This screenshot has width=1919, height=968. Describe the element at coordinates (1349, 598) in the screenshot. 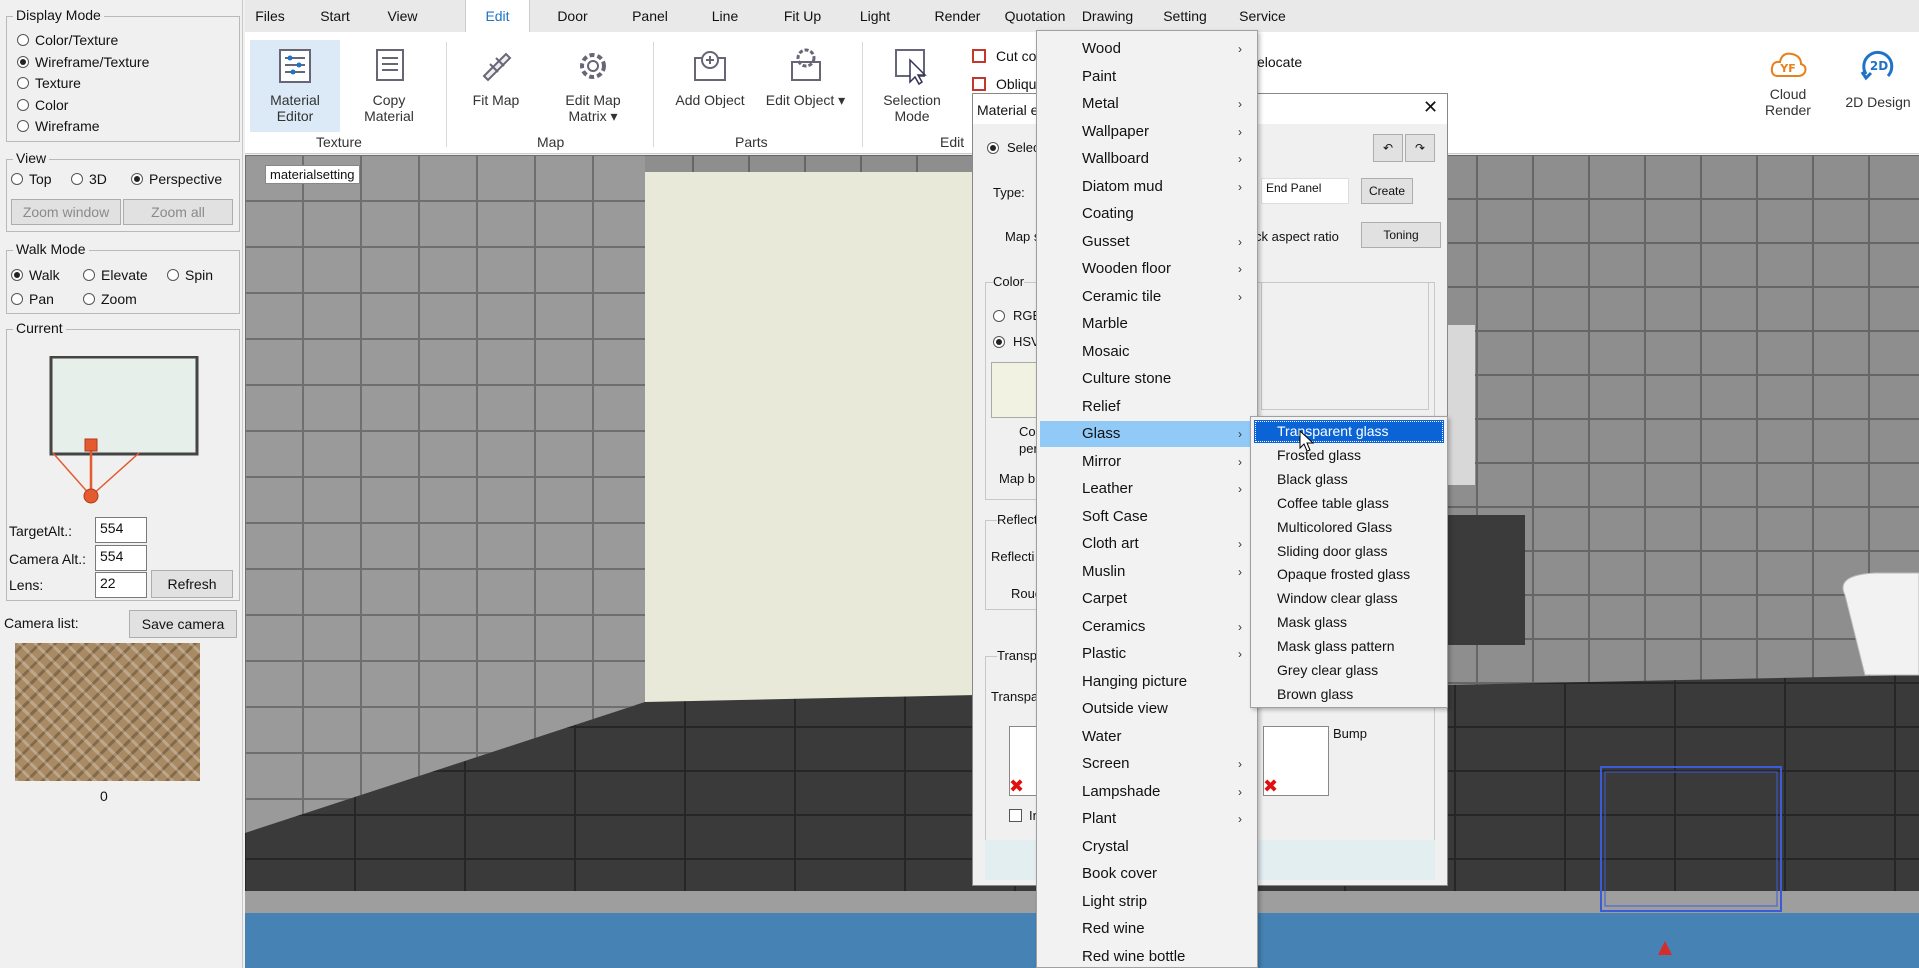

I see `submenu-item-window-clear-glass: Window clear glass` at that location.